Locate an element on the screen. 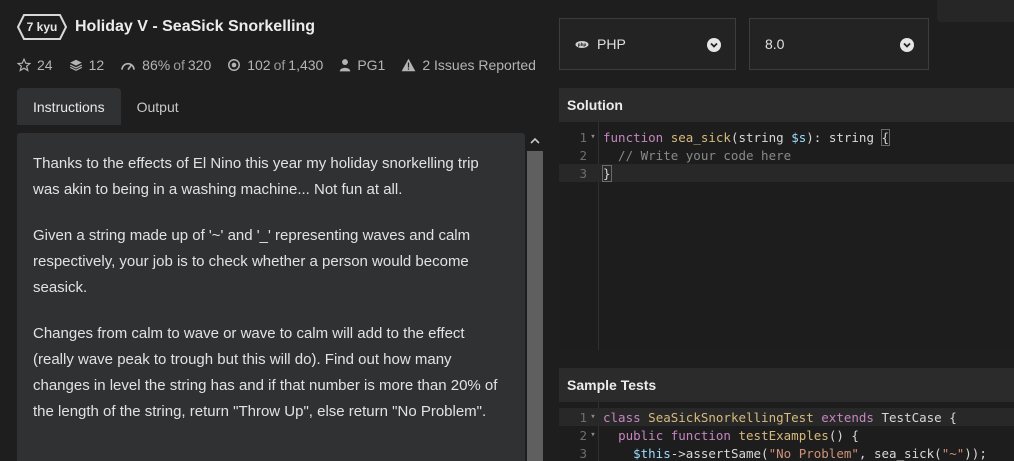 The image size is (1014, 461). code-token: { is located at coordinates (885, 137).